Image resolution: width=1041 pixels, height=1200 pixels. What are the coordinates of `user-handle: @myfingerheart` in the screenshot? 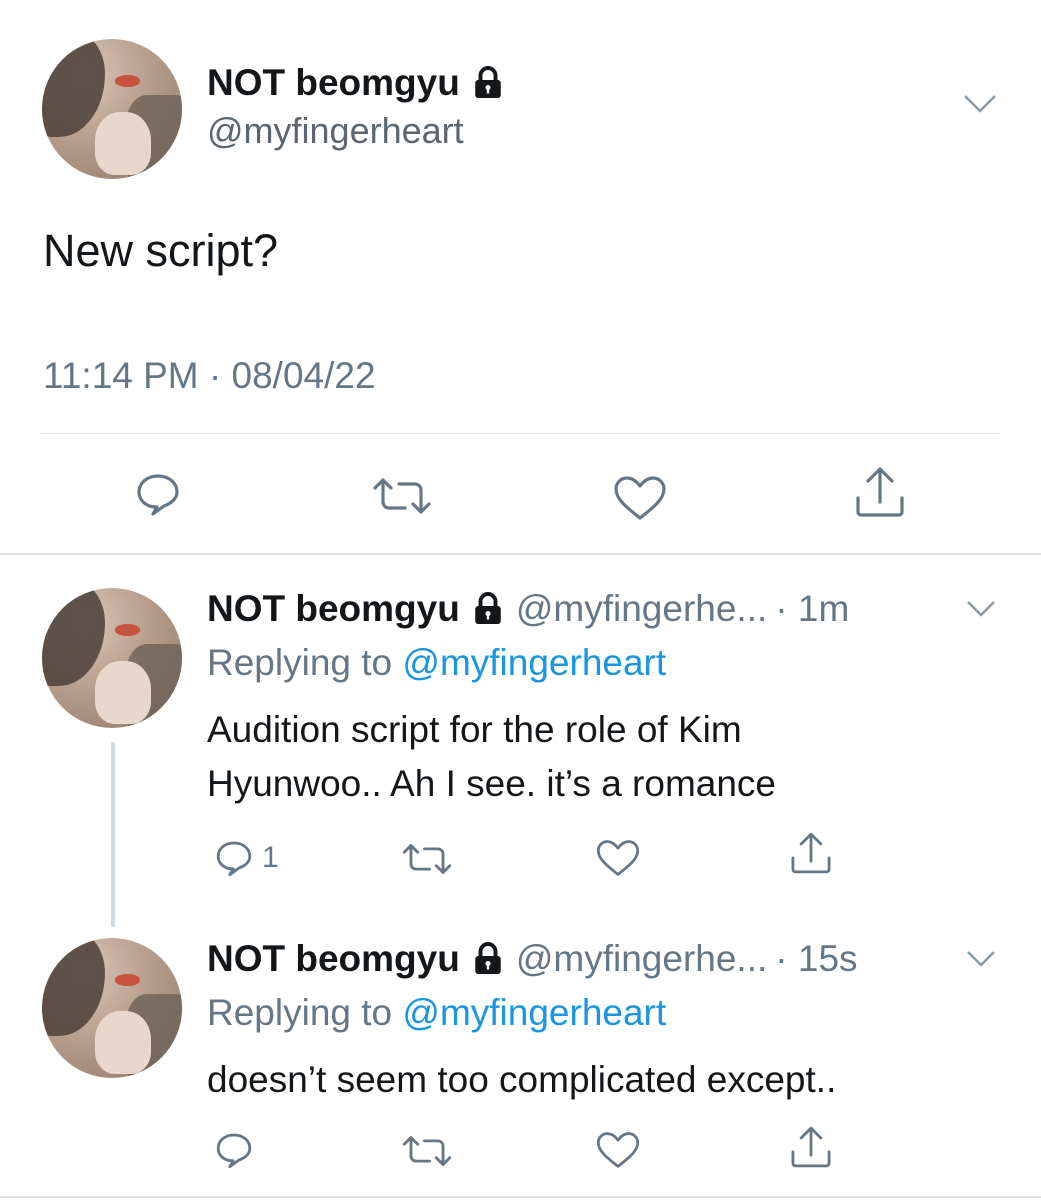 It's located at (335, 131).